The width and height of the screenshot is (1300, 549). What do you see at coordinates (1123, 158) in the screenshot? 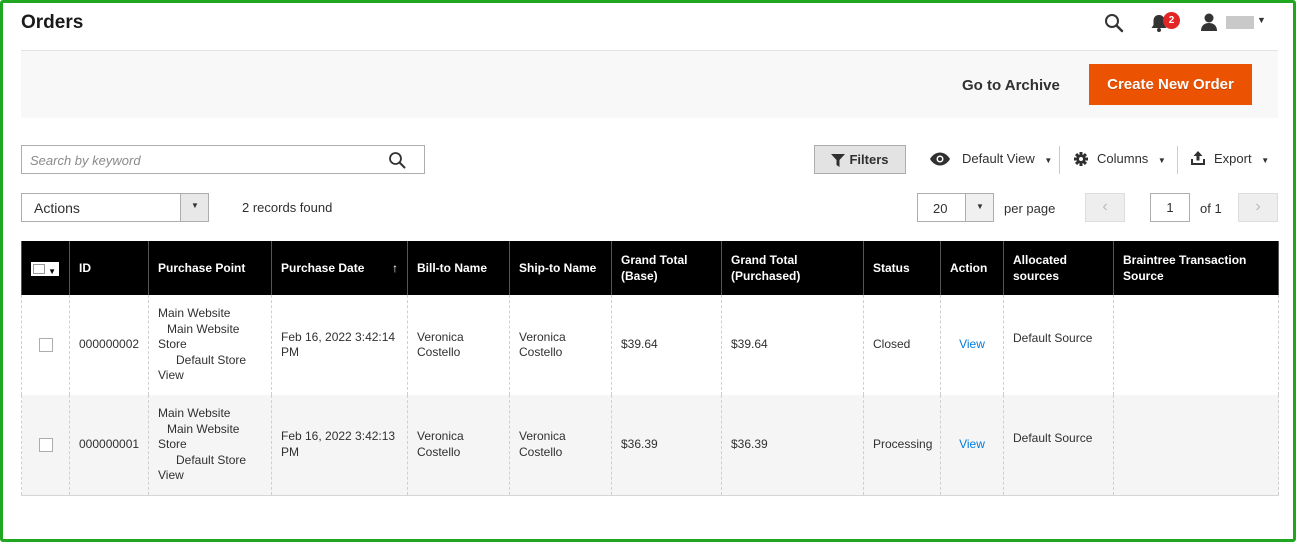
I see `columns-label: Columns` at bounding box center [1123, 158].